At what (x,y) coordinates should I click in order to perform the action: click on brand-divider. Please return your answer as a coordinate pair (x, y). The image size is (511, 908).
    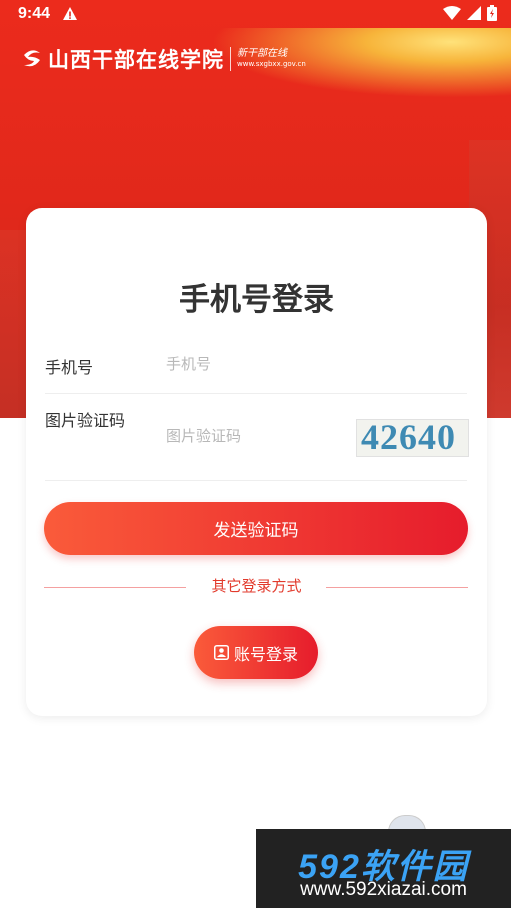
    Looking at the image, I should click on (230, 59).